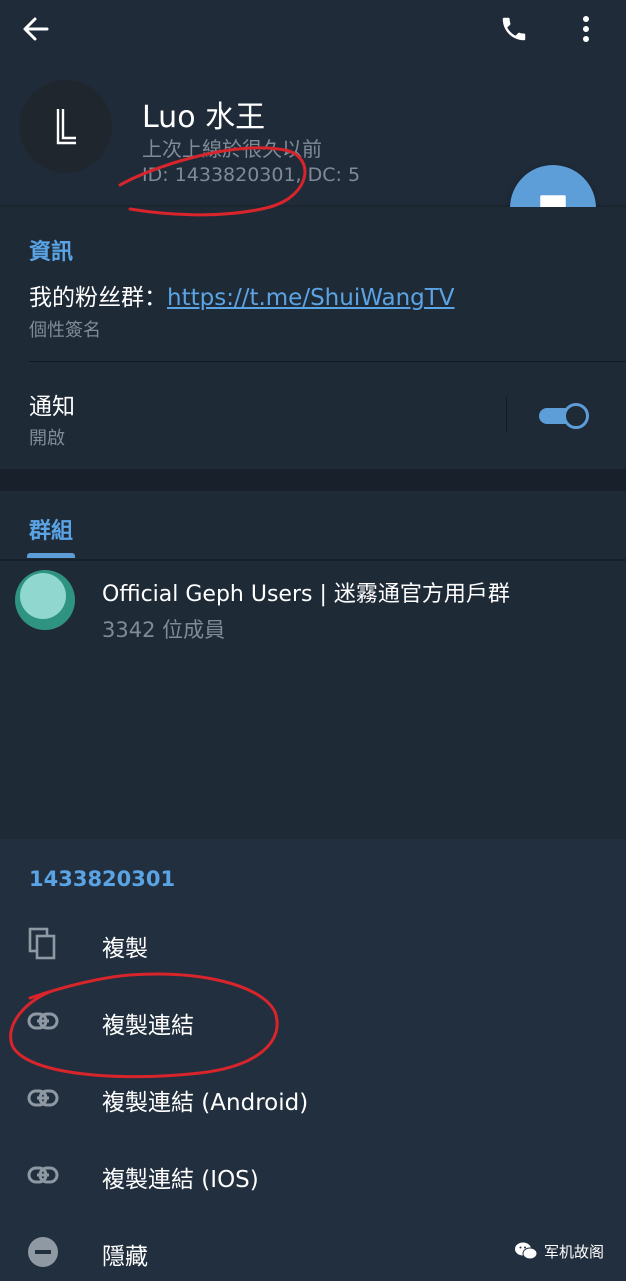 The image size is (626, 1281). Describe the element at coordinates (148, 1026) in the screenshot. I see `menu-item-label: 複製連結` at that location.